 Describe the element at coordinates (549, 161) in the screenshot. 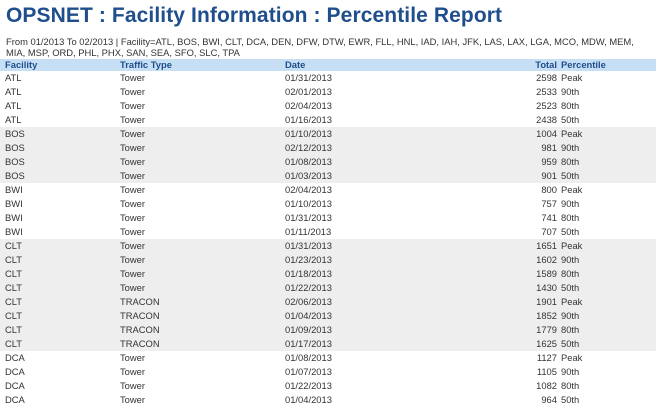

I see `cell-total: 959` at that location.